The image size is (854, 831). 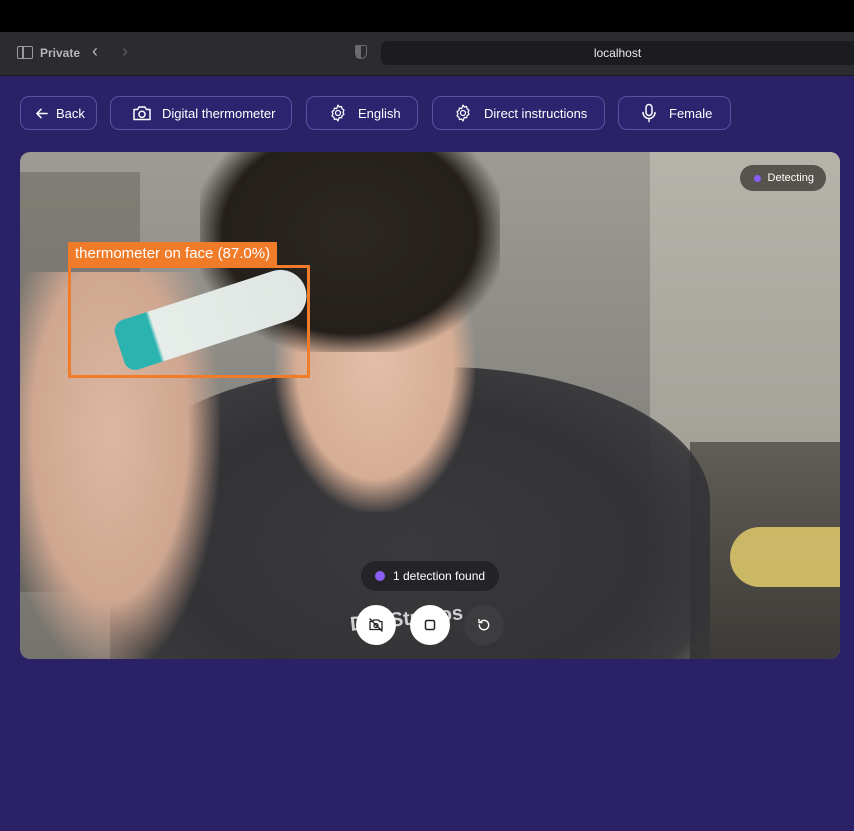 I want to click on instructions-label: Direct instructions, so click(x=536, y=113).